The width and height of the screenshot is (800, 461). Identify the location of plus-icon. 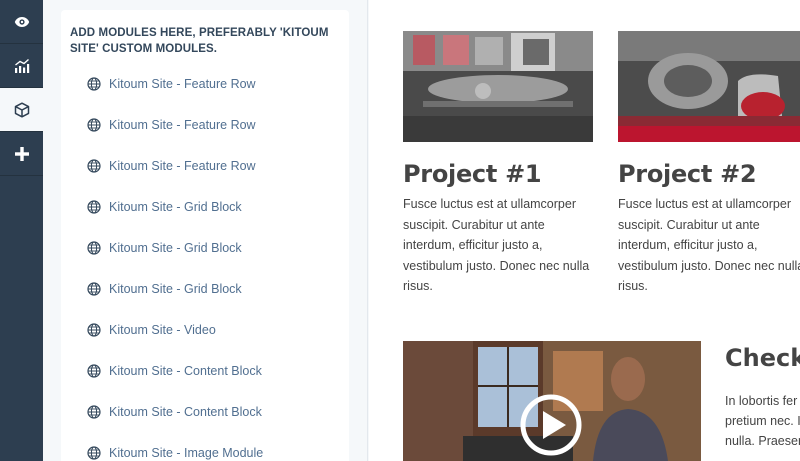
(21, 153).